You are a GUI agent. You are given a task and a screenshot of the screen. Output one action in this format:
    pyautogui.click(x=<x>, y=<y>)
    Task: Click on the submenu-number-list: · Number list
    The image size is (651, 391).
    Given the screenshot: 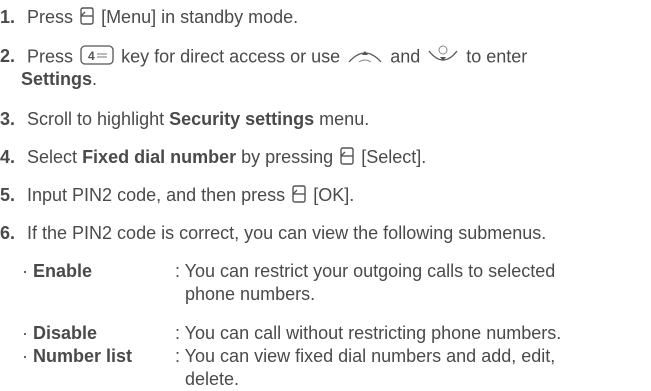 What is the action you would take?
    pyautogui.click(x=77, y=356)
    